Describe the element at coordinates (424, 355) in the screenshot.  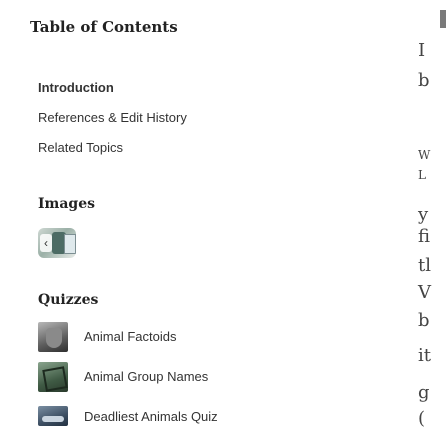
I see `edge-text: it` at that location.